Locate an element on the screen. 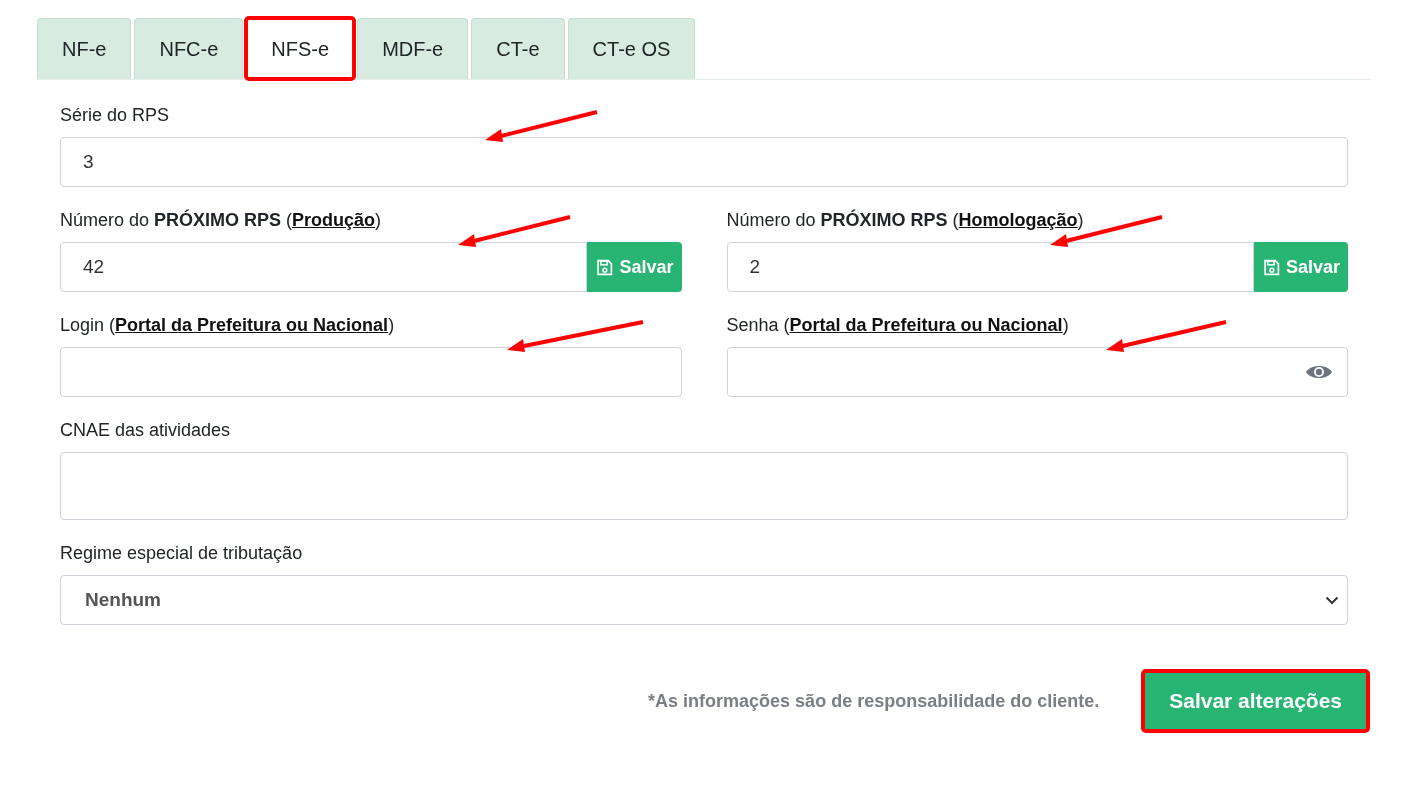 The width and height of the screenshot is (1410, 788). field-label: CNAE das atividades is located at coordinates (145, 430).